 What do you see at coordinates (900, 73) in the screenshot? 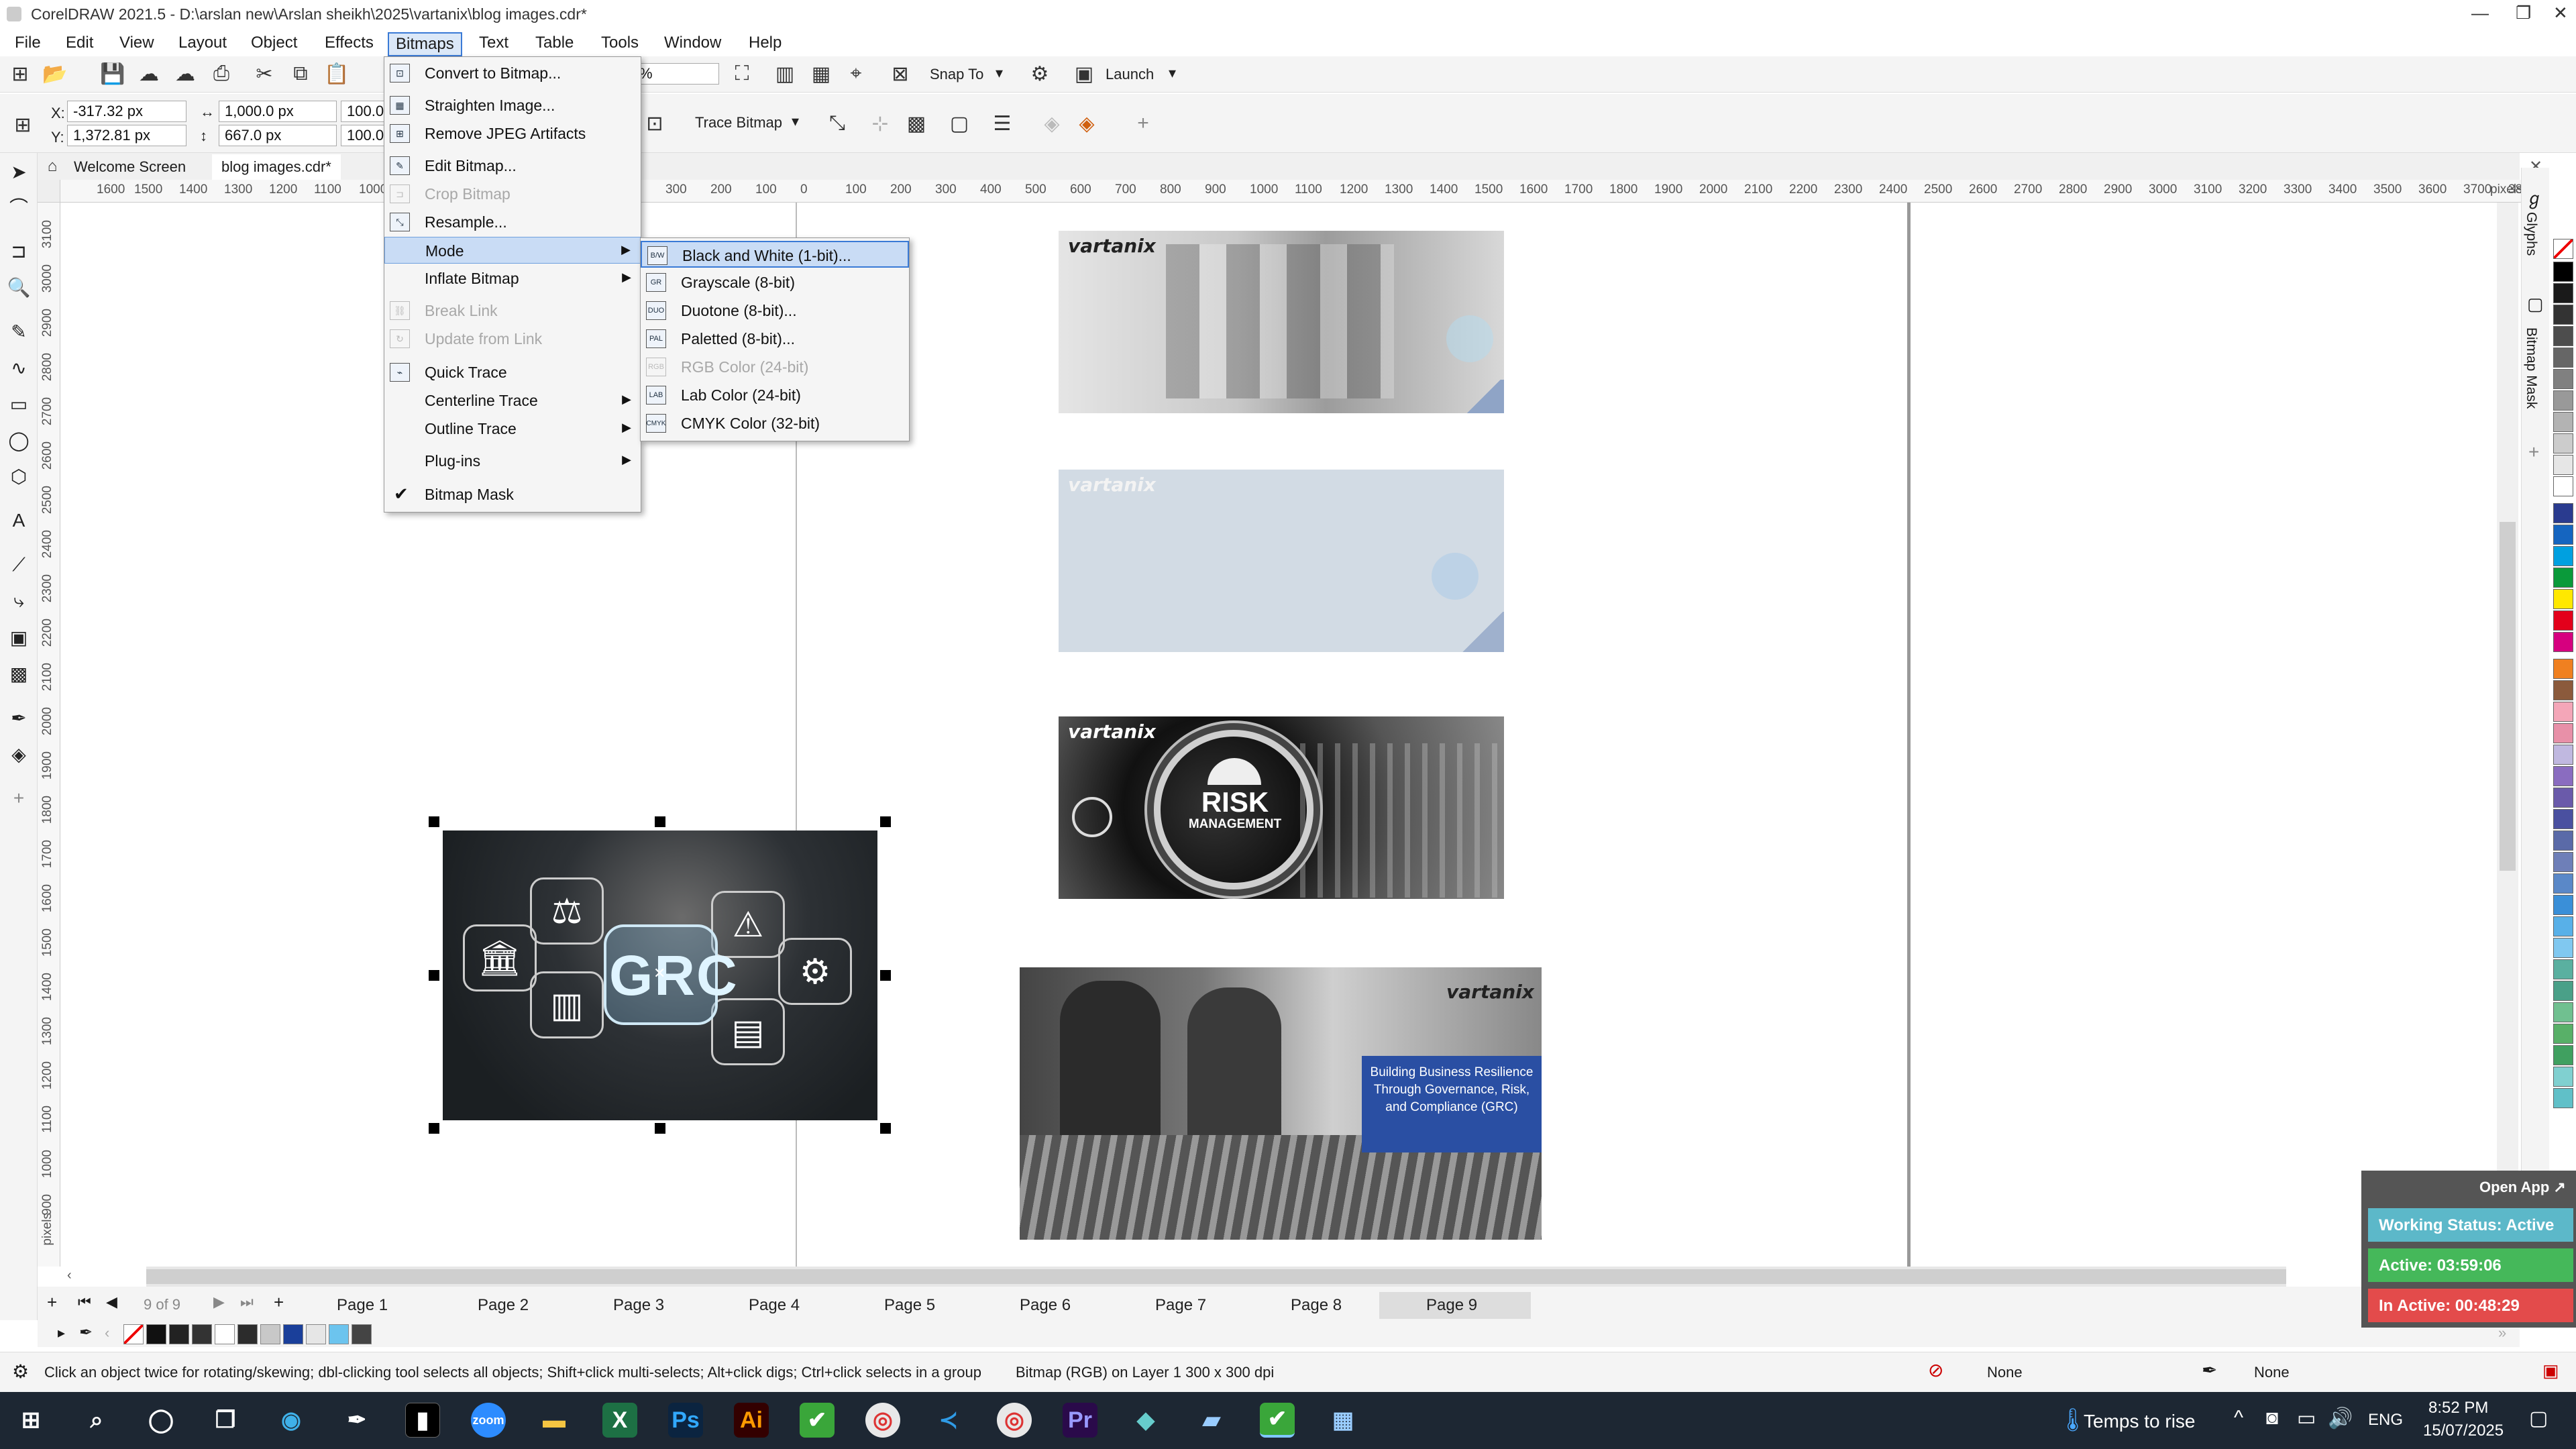
I see `snap-off-icon: ⊠` at bounding box center [900, 73].